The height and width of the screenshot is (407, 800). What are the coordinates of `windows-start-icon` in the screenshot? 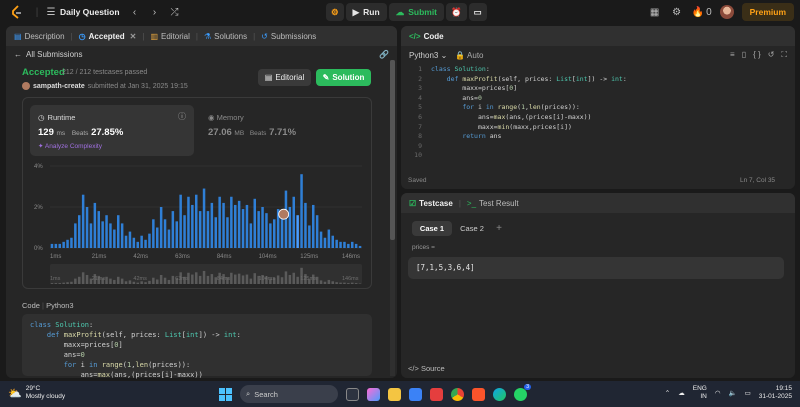 It's located at (225, 394).